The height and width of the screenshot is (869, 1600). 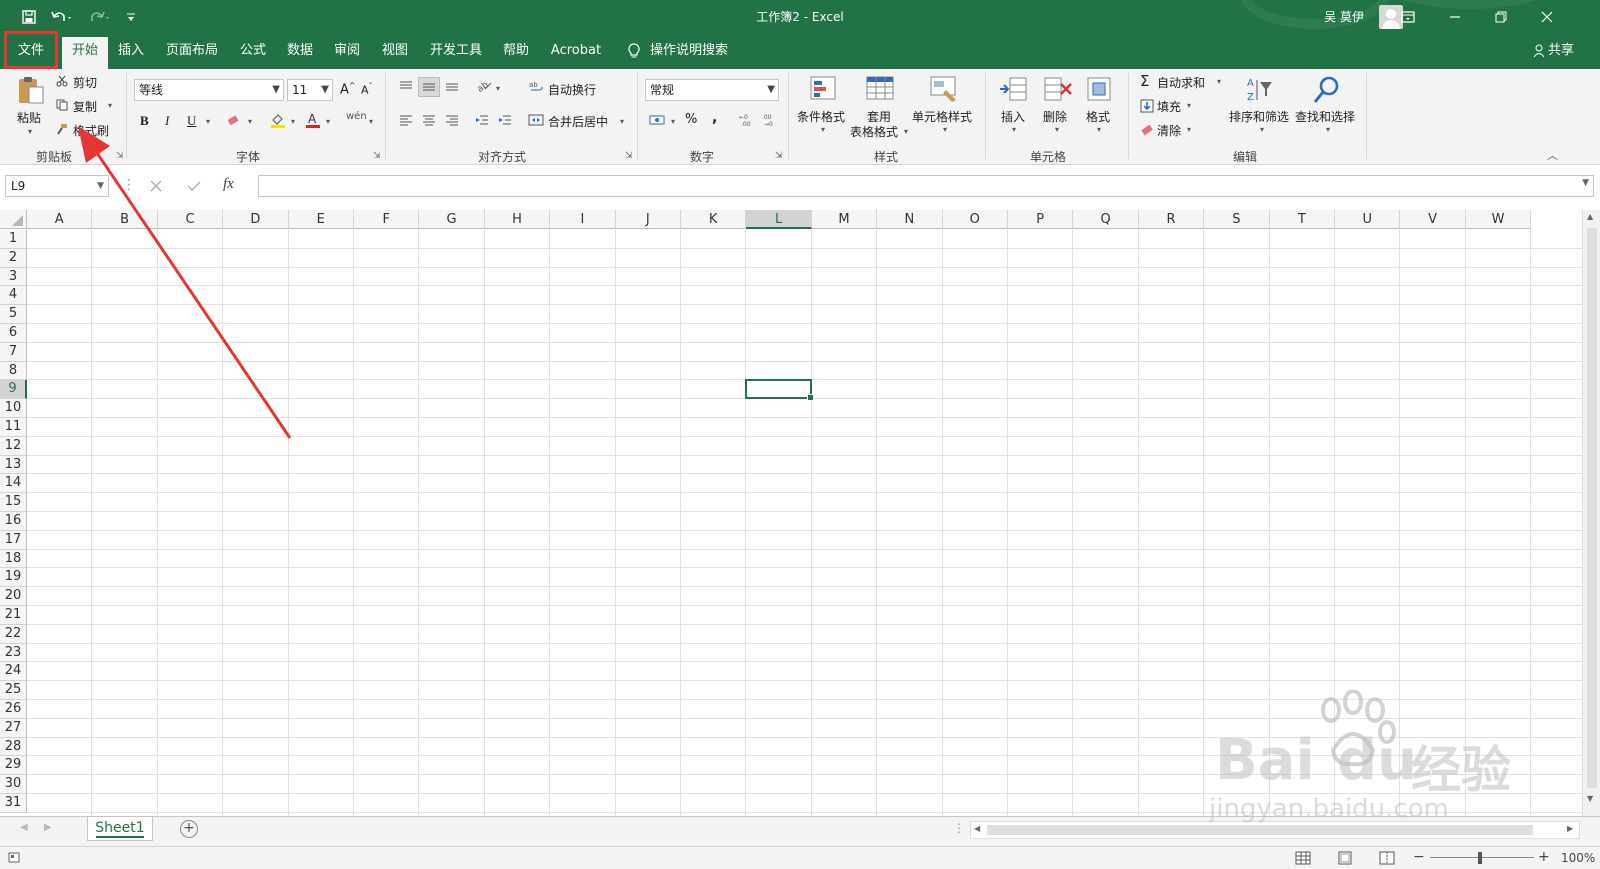 What do you see at coordinates (1327, 90) in the screenshot?
I see `find-select-icon` at bounding box center [1327, 90].